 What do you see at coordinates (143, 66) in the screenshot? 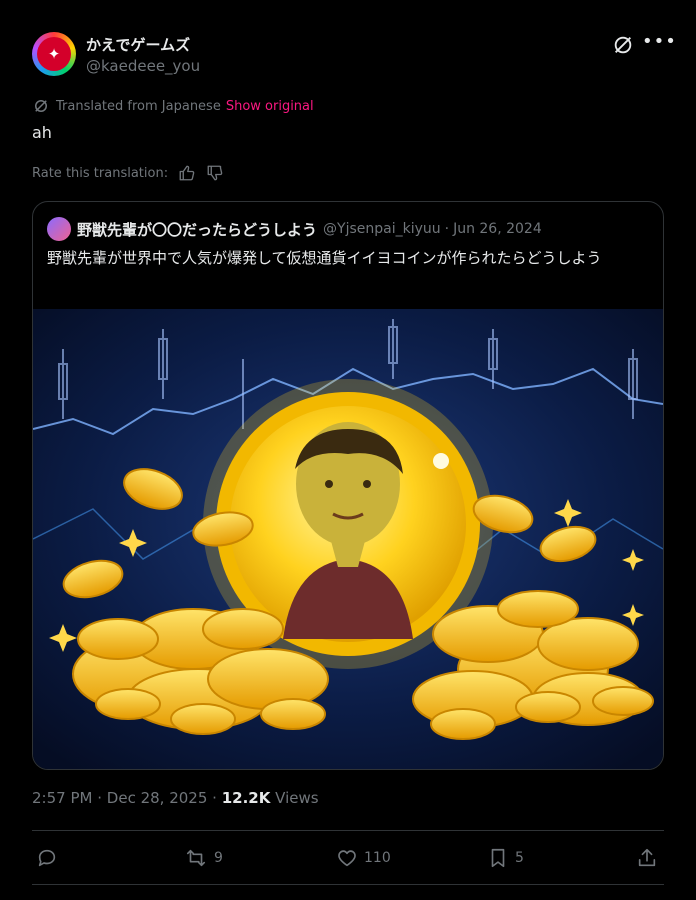
I see `author-handle: @kaedeee_you` at bounding box center [143, 66].